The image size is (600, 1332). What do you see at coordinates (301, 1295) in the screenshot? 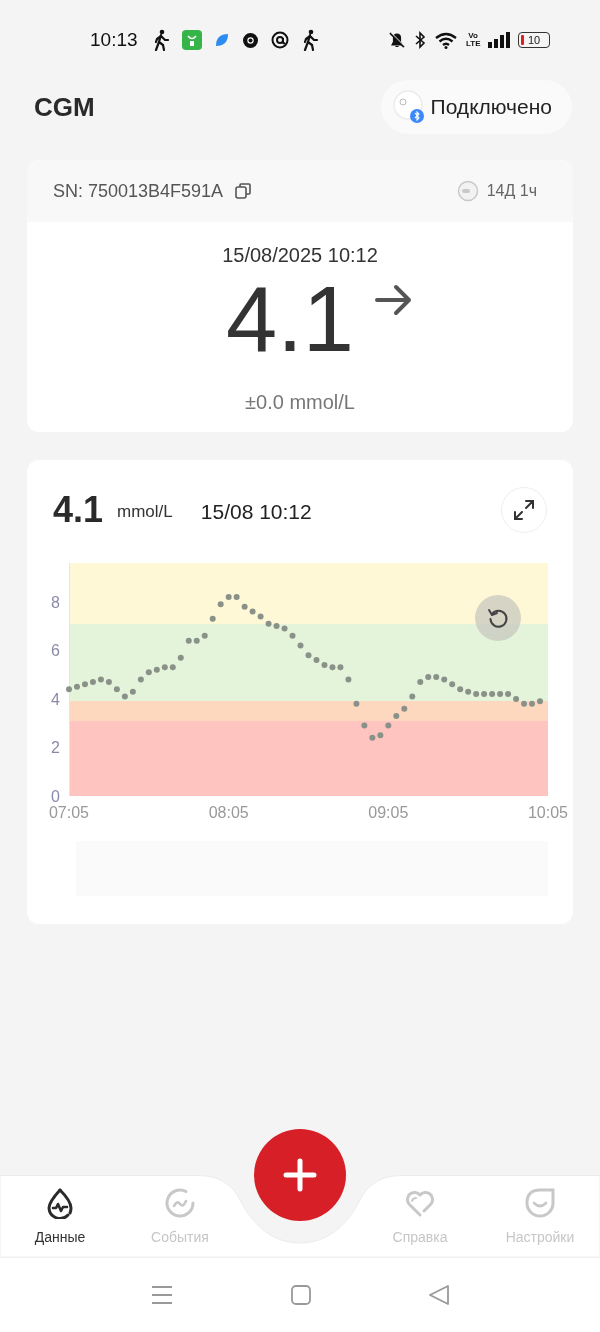
I see `home-square-icon` at bounding box center [301, 1295].